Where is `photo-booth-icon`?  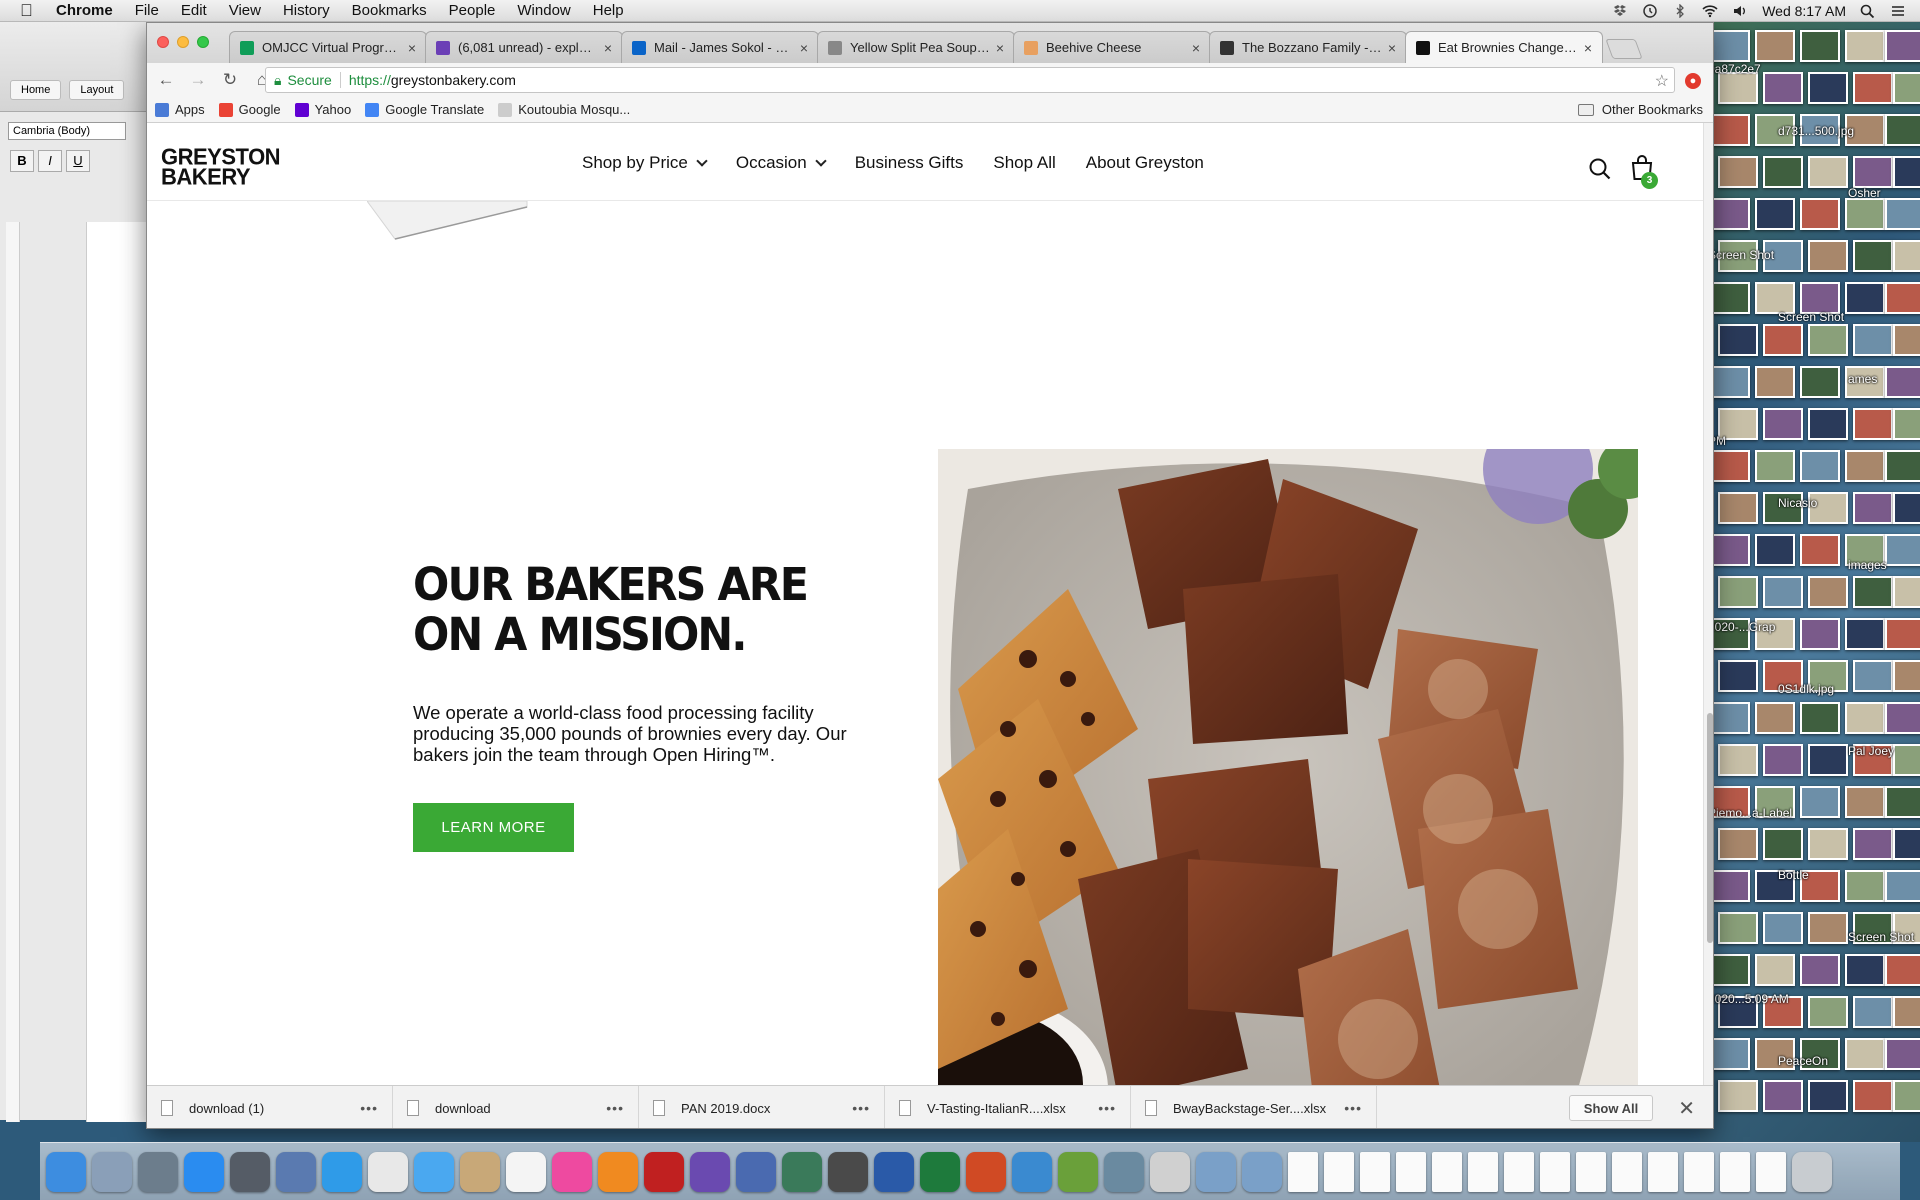
photo-booth-icon is located at coordinates (664, 1171).